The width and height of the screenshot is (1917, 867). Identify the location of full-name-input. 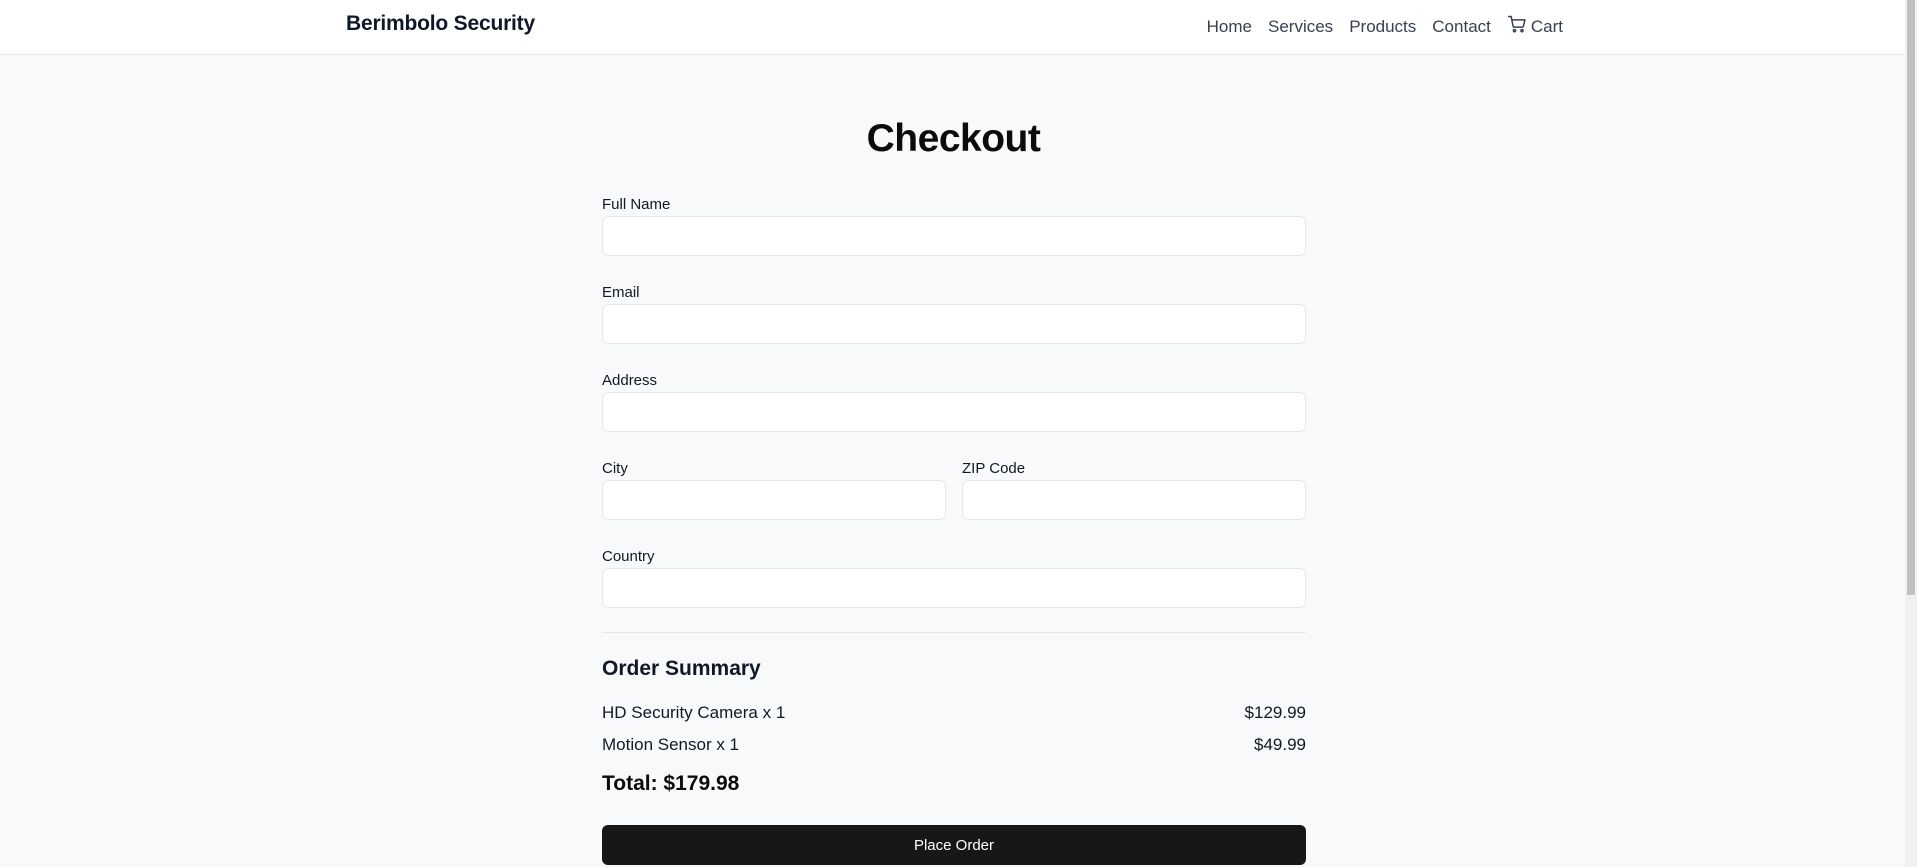
(954, 236).